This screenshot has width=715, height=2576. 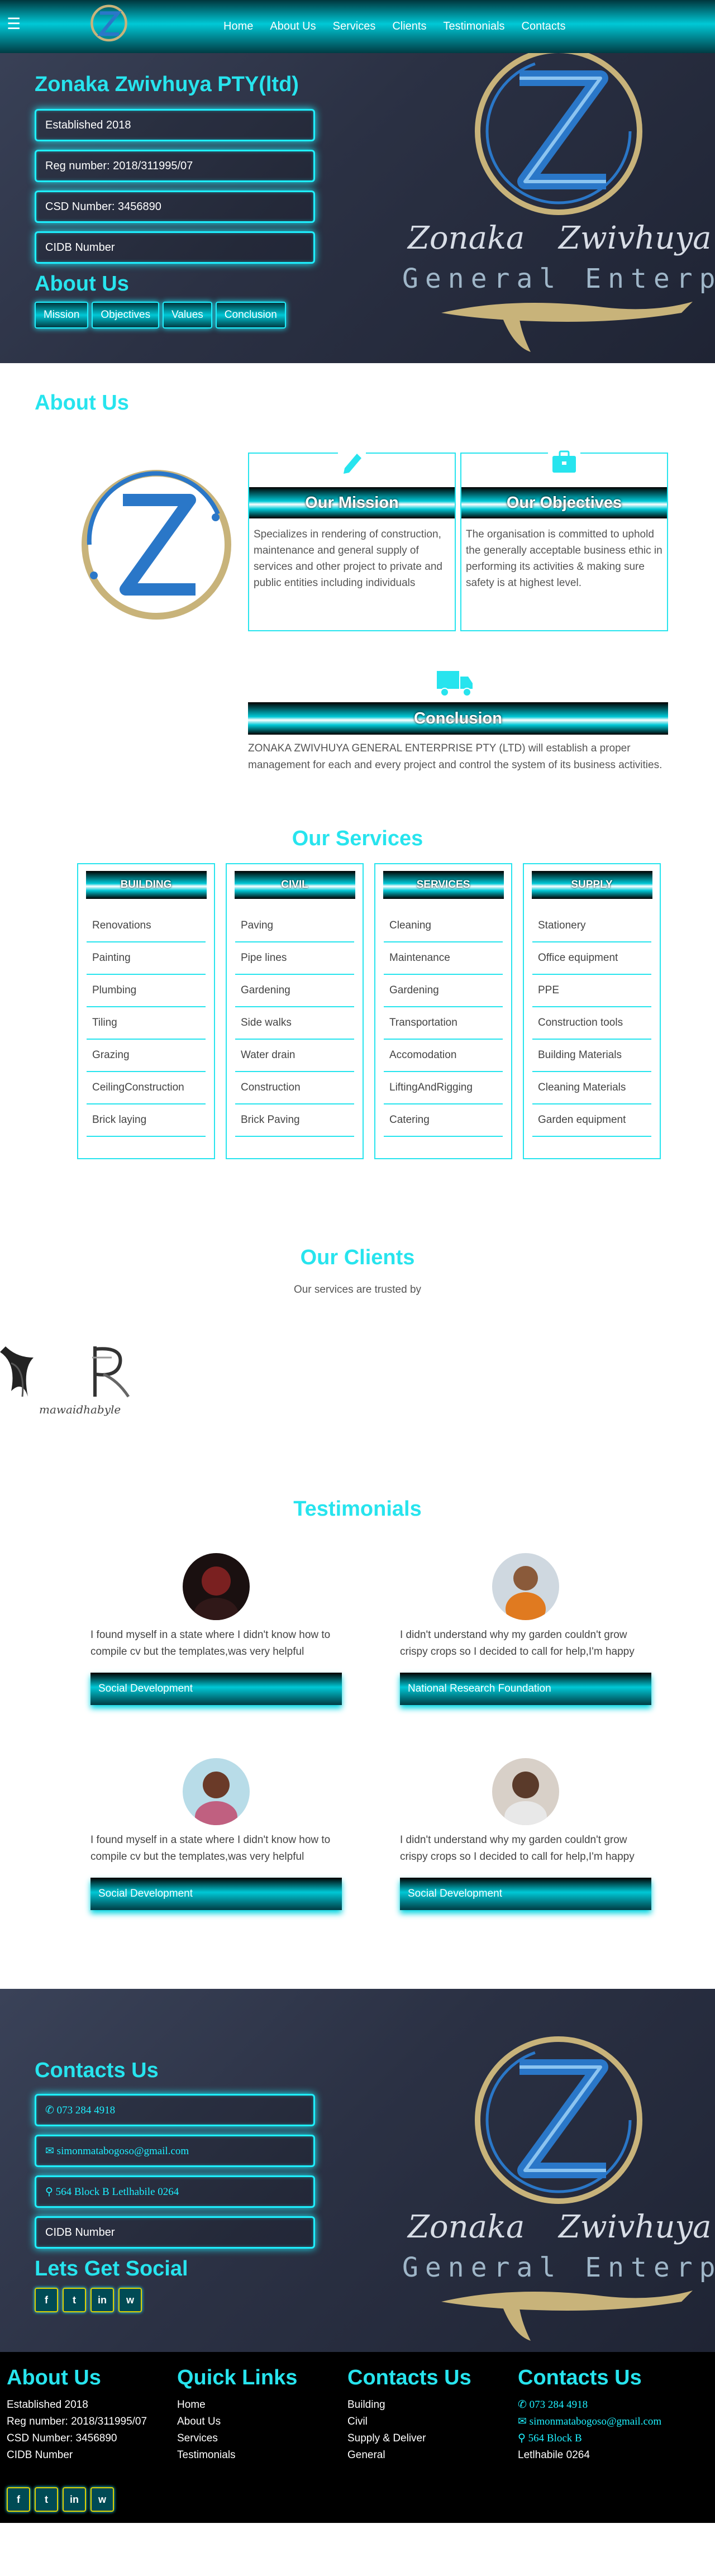 I want to click on service-column-header: CIVIL, so click(x=294, y=885).